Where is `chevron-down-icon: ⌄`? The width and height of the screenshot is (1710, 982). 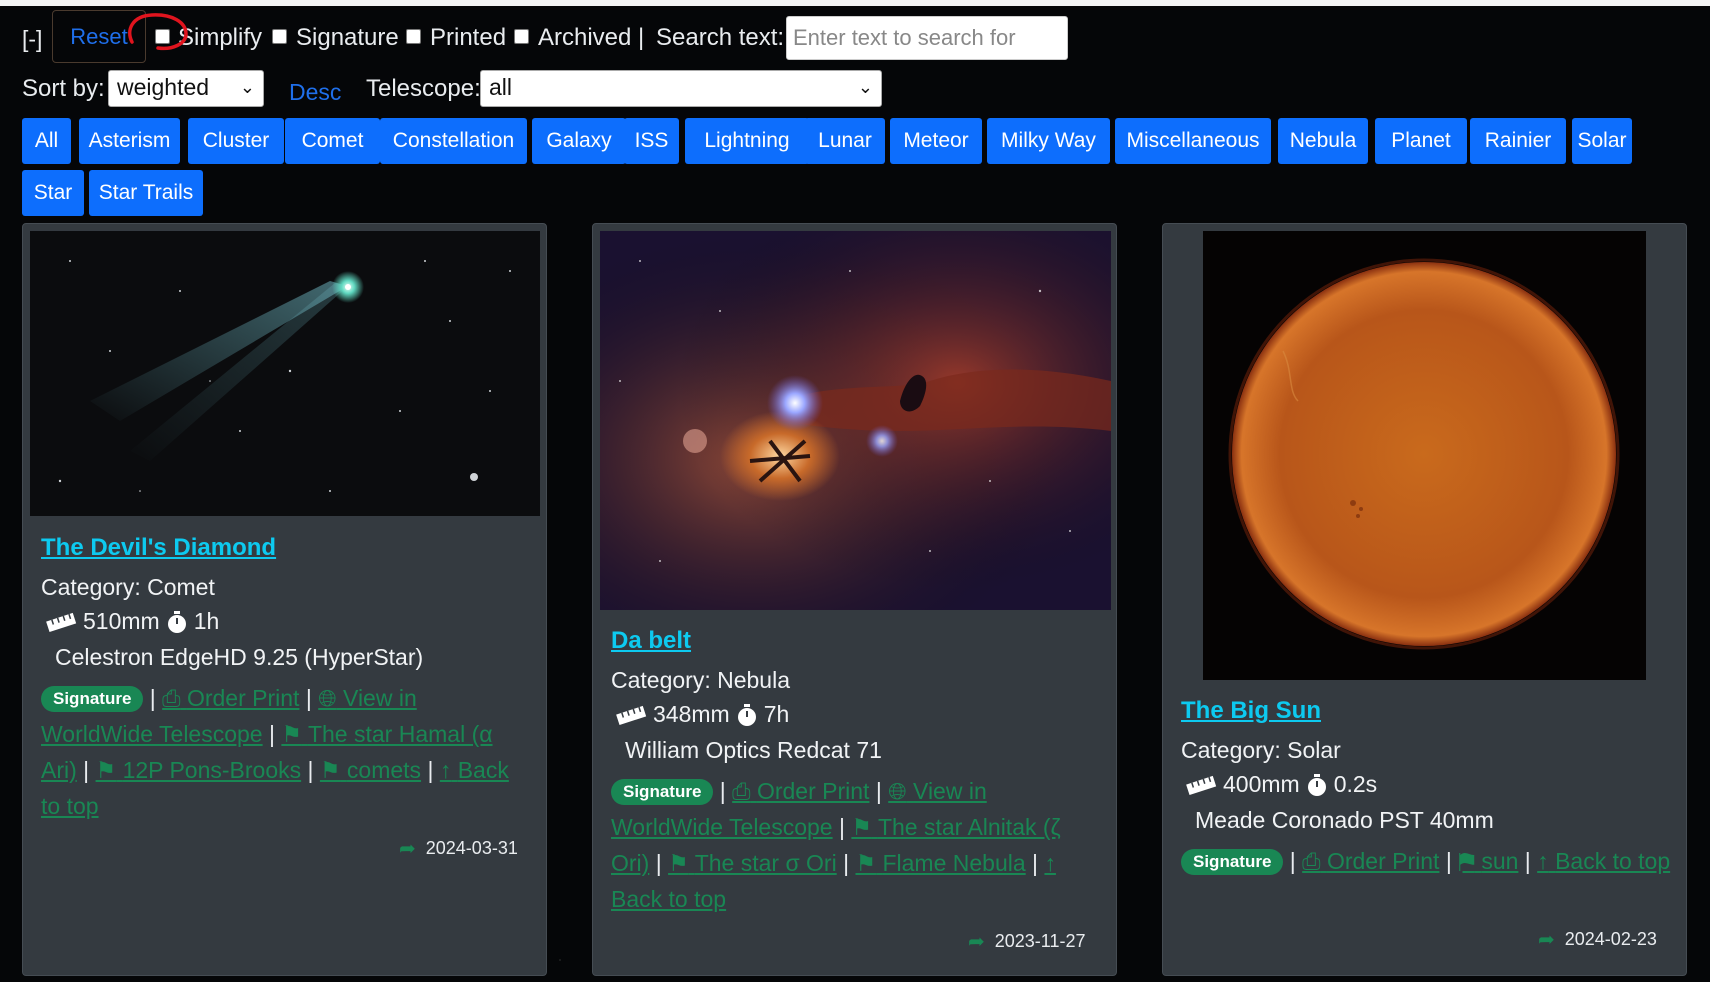 chevron-down-icon: ⌄ is located at coordinates (865, 87).